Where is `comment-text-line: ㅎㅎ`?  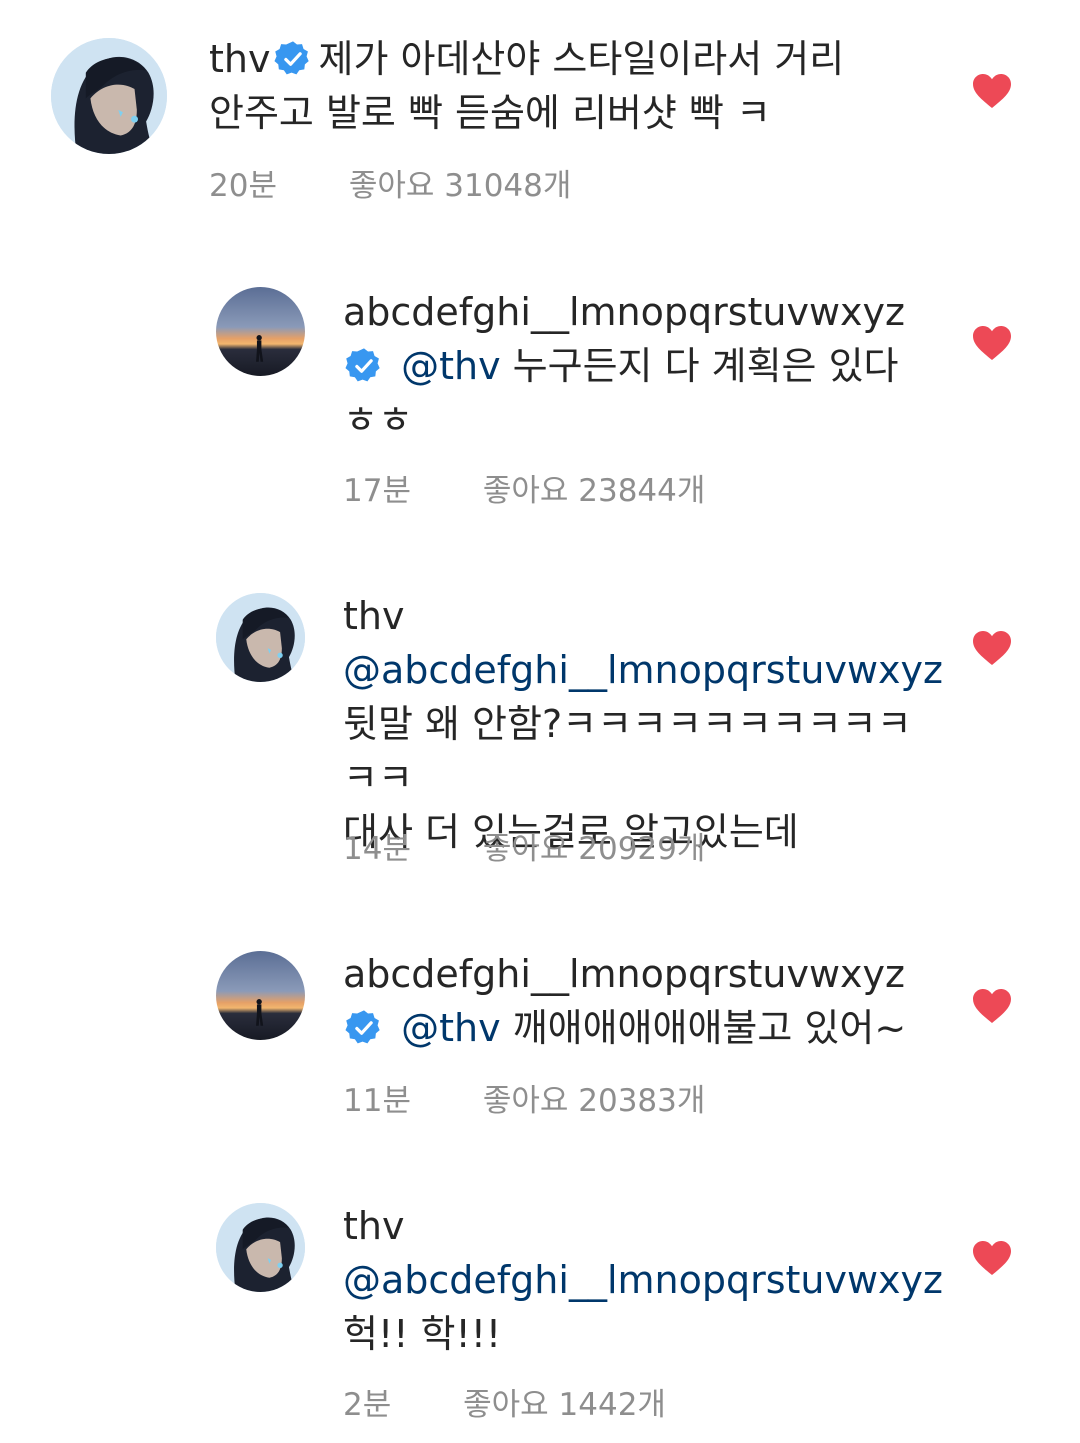 comment-text-line: ㅎㅎ is located at coordinates (378, 420).